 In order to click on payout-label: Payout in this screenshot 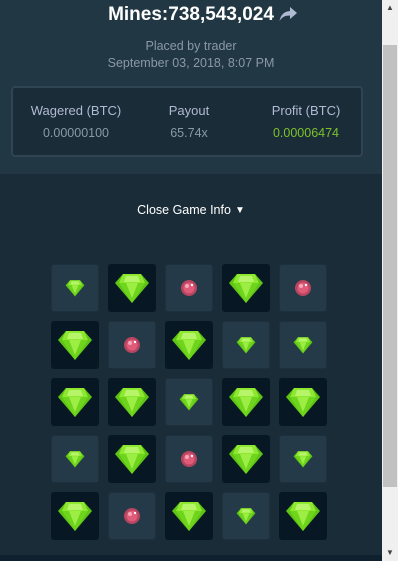, I will do `click(189, 110)`.